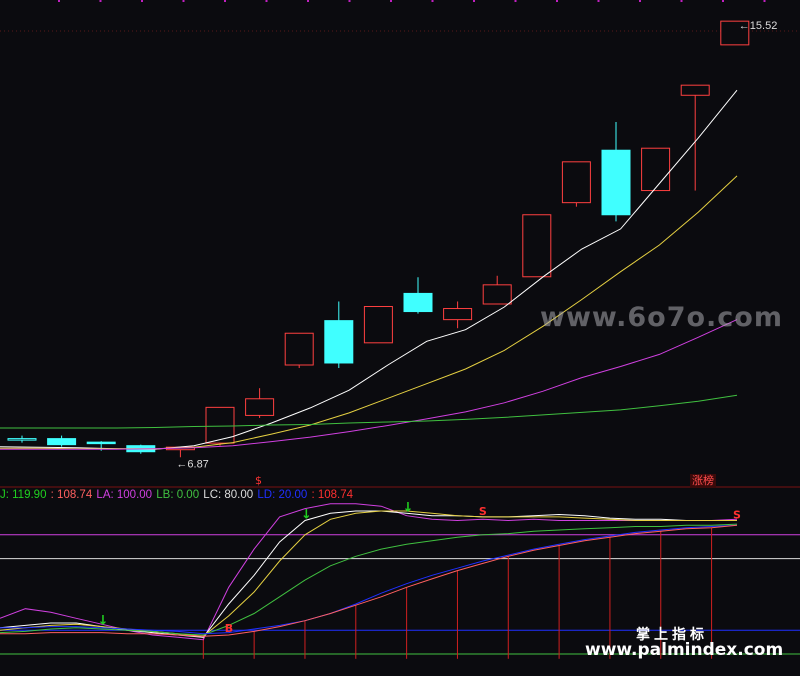 The width and height of the screenshot is (800, 676). I want to click on ma-line, so click(369, 411).